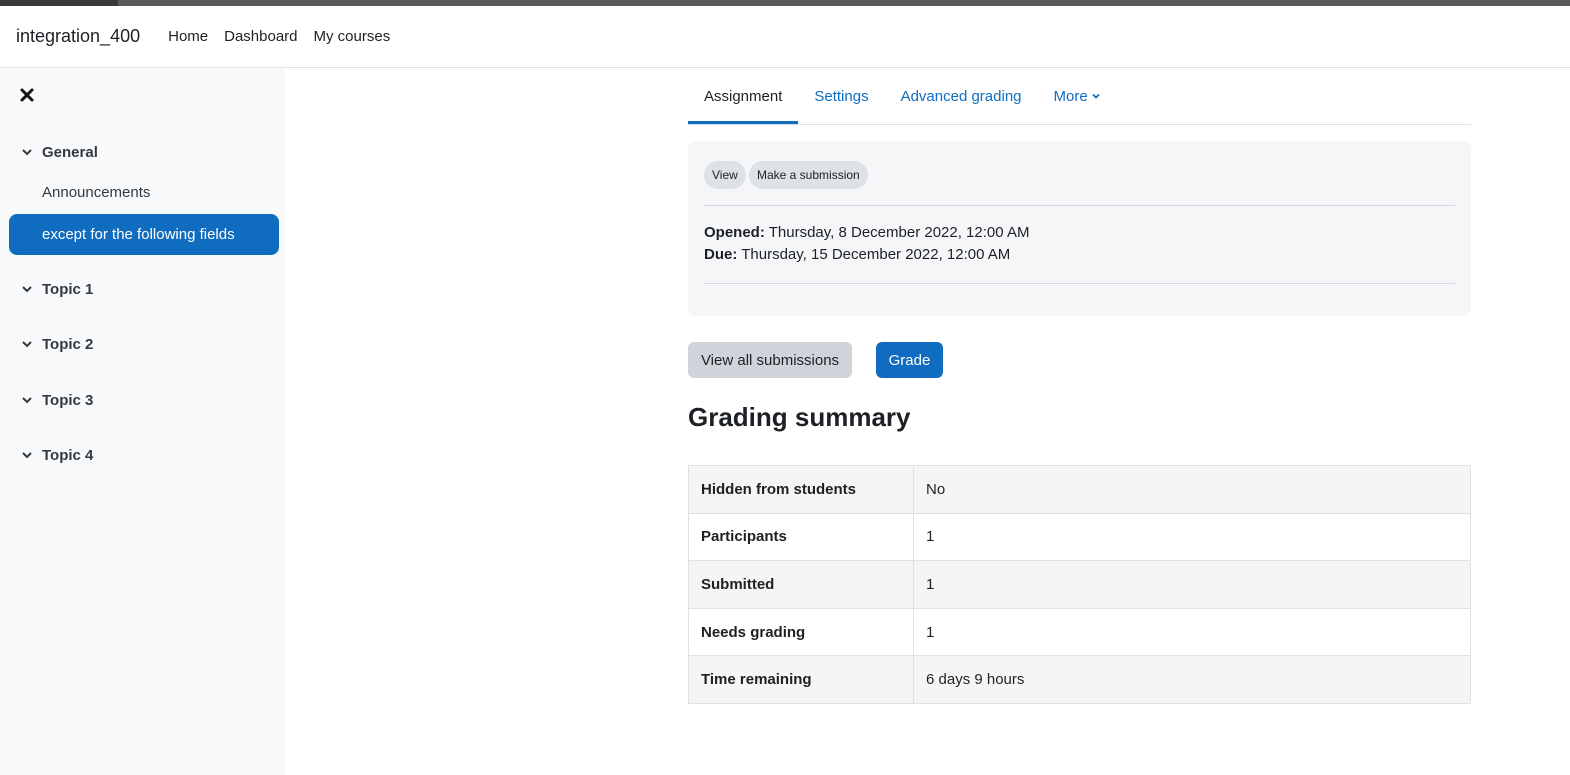 Image resolution: width=1570 pixels, height=775 pixels. Describe the element at coordinates (27, 95) in the screenshot. I see `close-icon` at that location.